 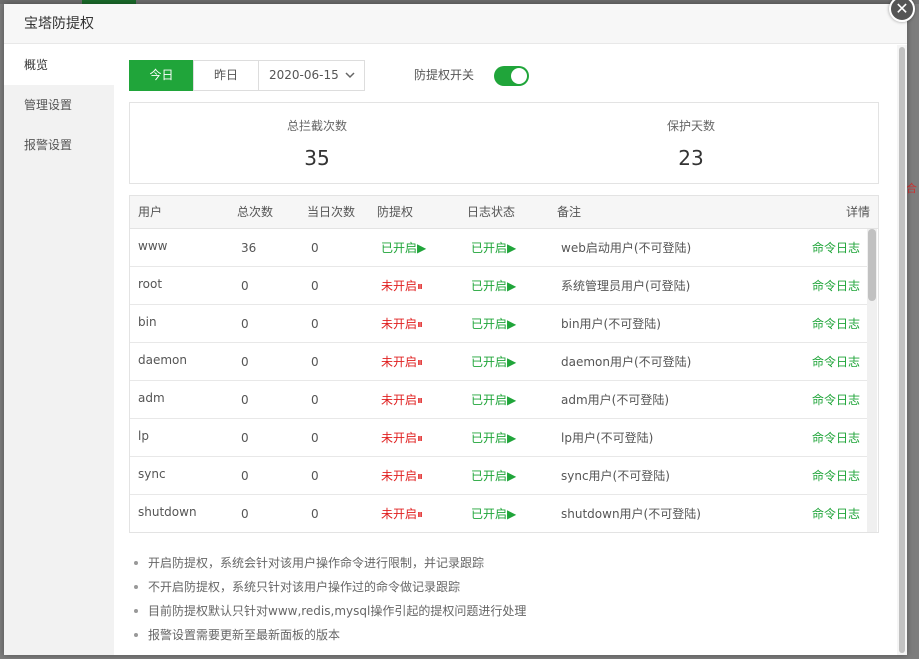 I want to click on cell-user: www, so click(x=153, y=246).